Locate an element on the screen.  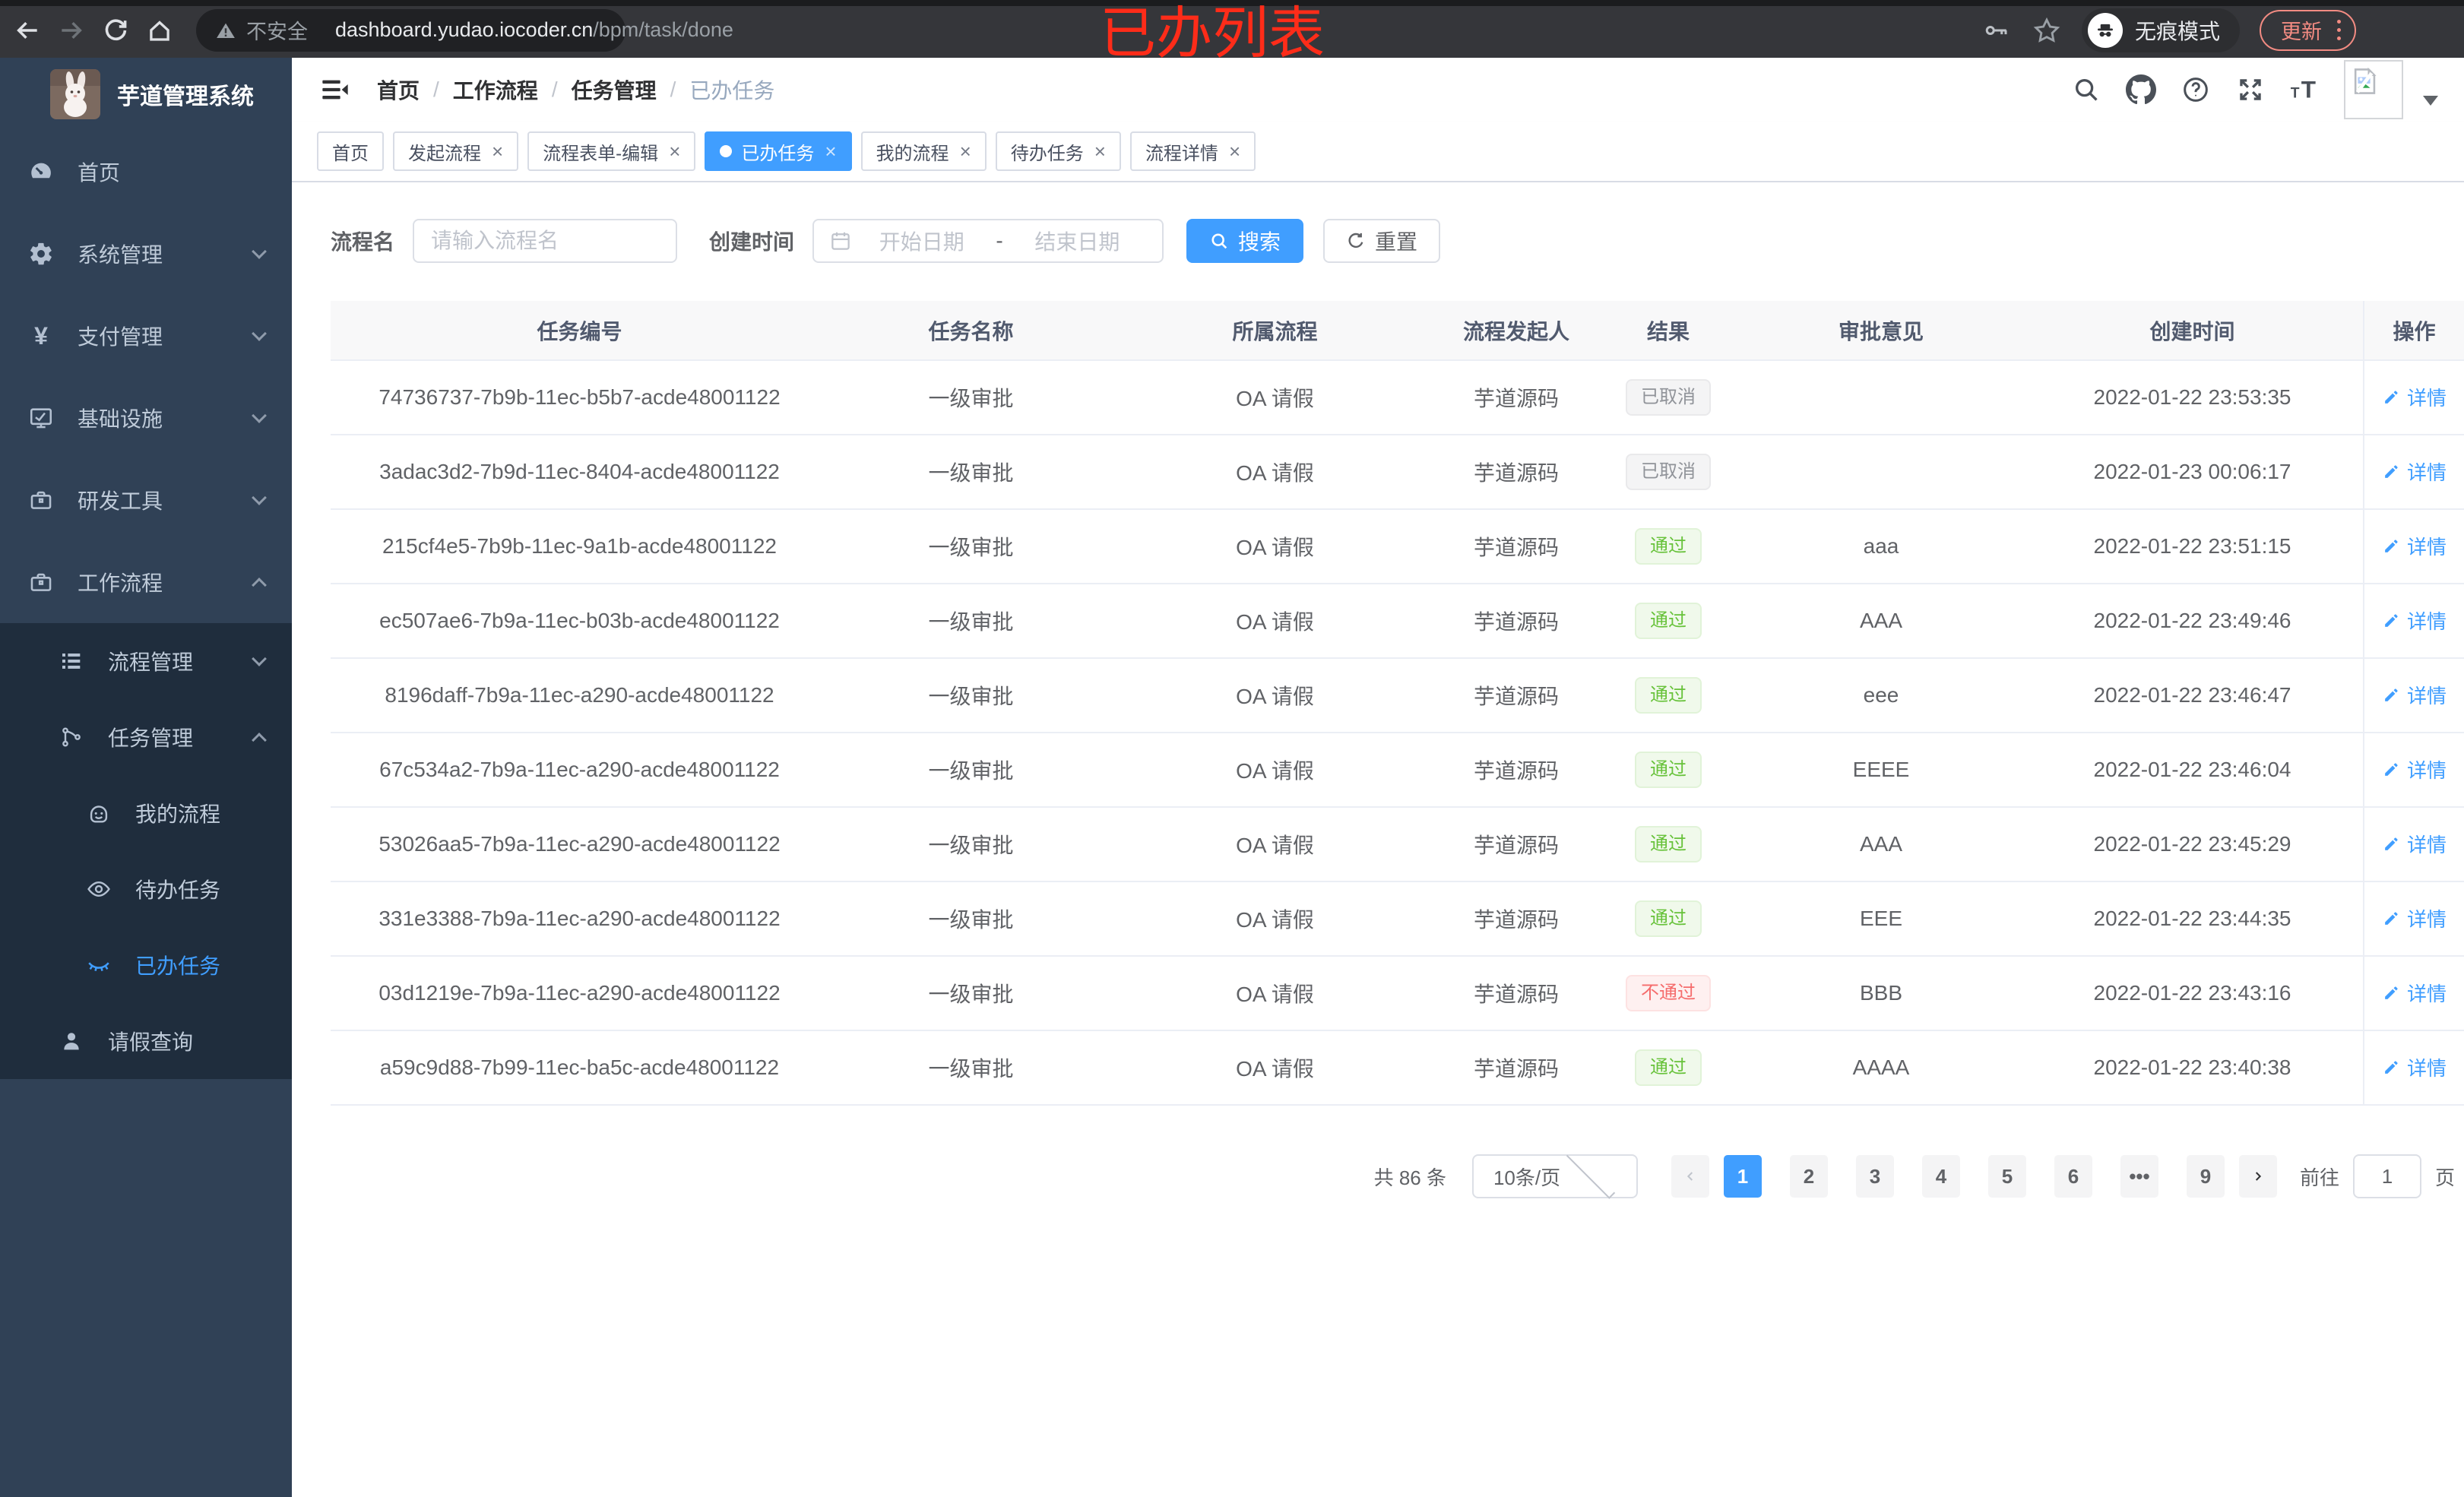
cell-comment is located at coordinates (1881, 397).